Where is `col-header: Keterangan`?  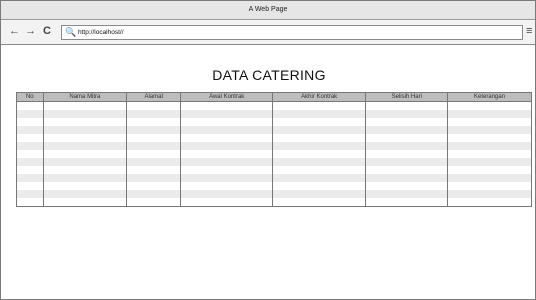
col-header: Keterangan is located at coordinates (489, 97).